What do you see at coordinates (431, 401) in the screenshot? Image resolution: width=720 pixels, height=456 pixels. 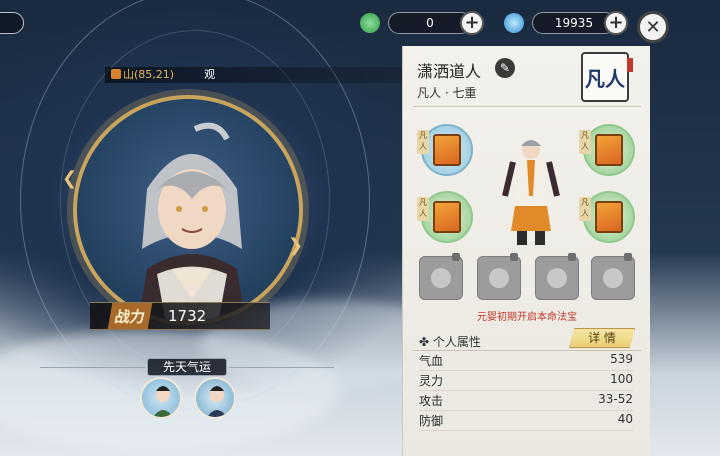 I see `stat-label: 攻击` at bounding box center [431, 401].